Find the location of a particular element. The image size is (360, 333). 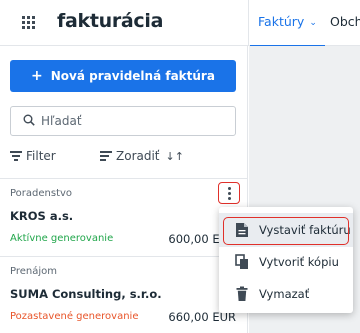

menu-item-create-copy: Vytvoriť kópiu is located at coordinates (286, 262).